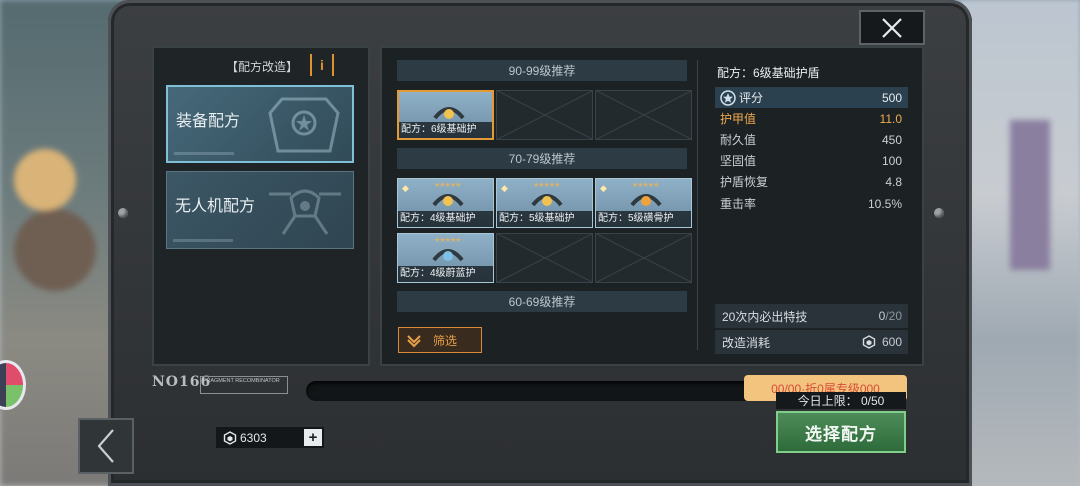 The height and width of the screenshot is (486, 1080). Describe the element at coordinates (746, 342) in the screenshot. I see `cost-label: 改造消耗` at that location.